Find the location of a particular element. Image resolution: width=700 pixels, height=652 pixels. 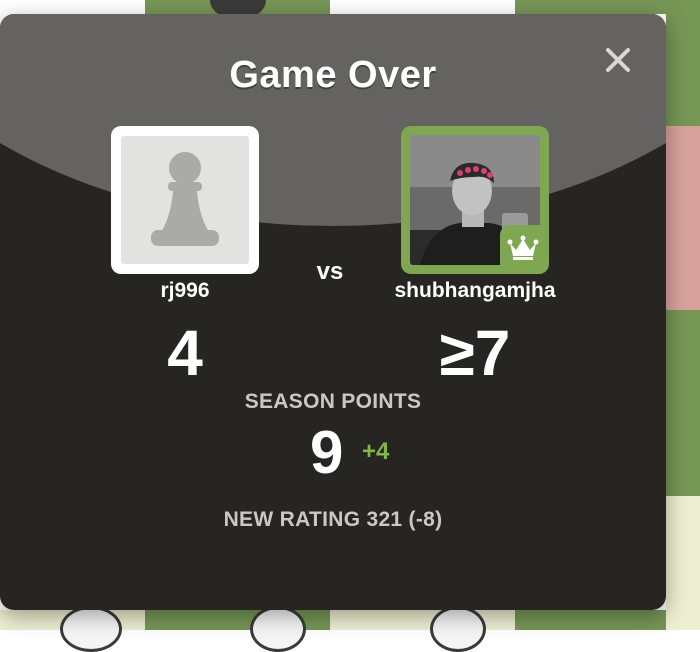

crown-badge is located at coordinates (523, 248).